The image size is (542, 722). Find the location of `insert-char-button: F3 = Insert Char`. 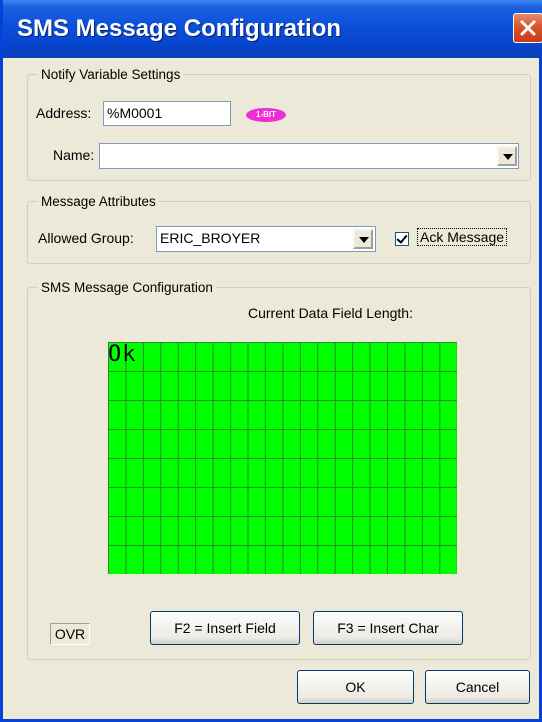

insert-char-button: F3 = Insert Char is located at coordinates (388, 628).